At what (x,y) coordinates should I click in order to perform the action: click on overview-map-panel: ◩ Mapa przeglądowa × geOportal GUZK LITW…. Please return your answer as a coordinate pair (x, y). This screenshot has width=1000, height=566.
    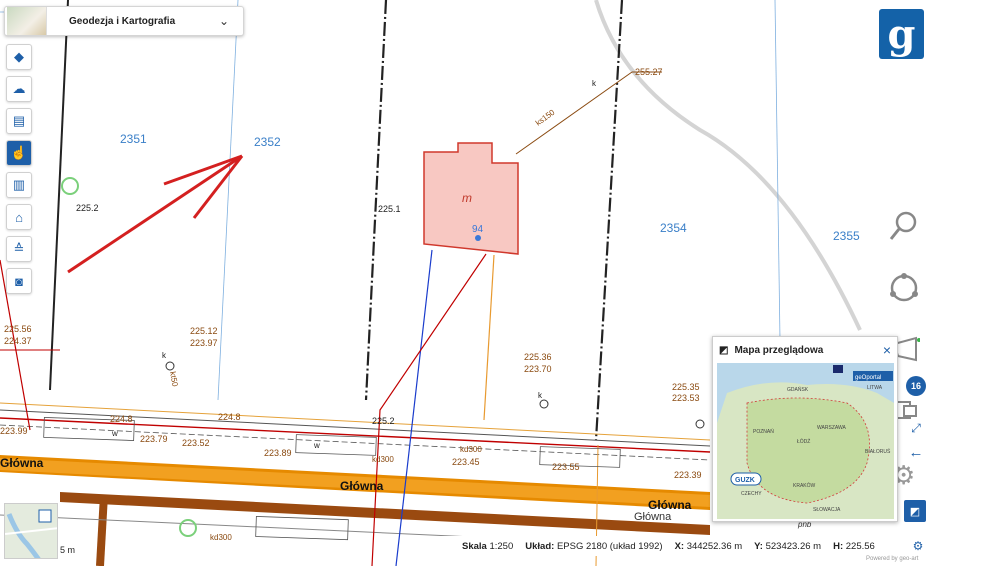
    Looking at the image, I should click on (805, 429).